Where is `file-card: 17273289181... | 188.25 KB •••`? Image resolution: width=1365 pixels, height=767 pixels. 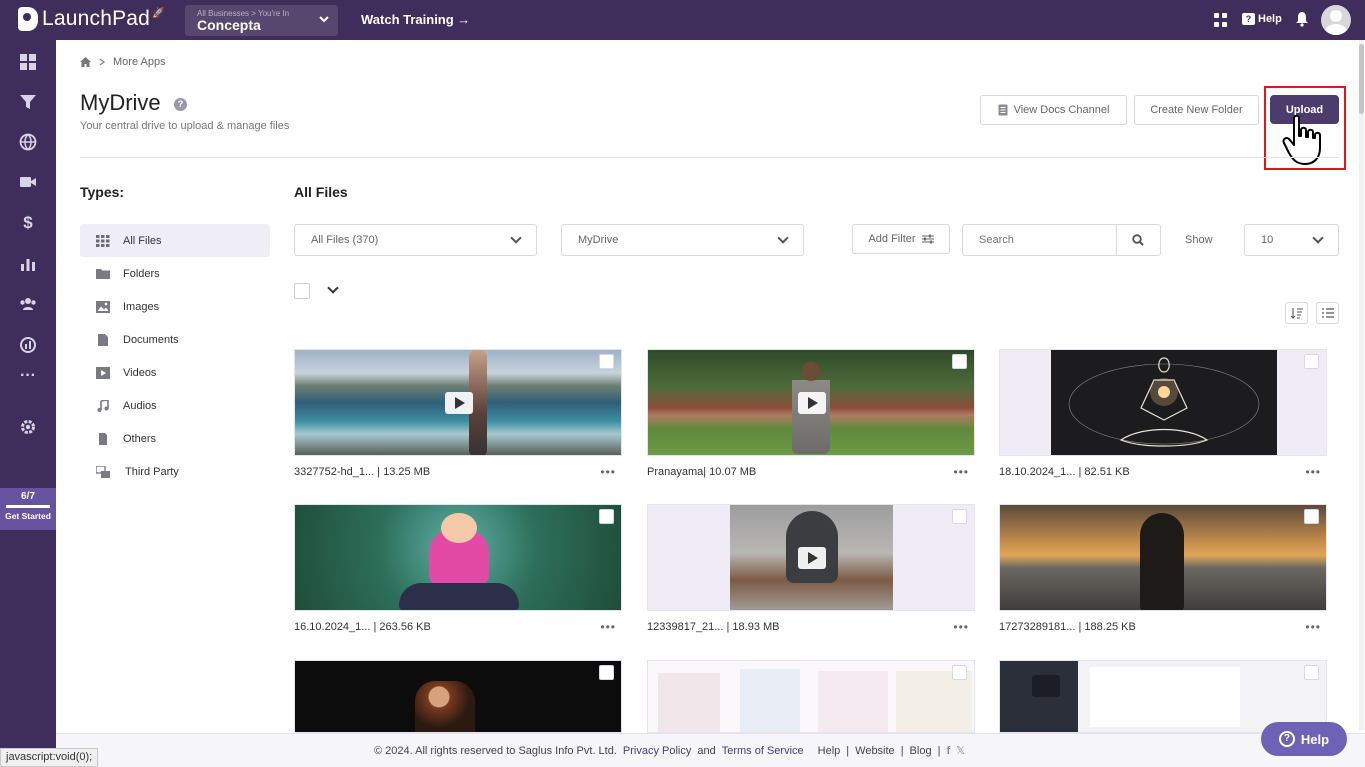
file-card: 17273289181... | 188.25 KB ••• is located at coordinates (1163, 569).